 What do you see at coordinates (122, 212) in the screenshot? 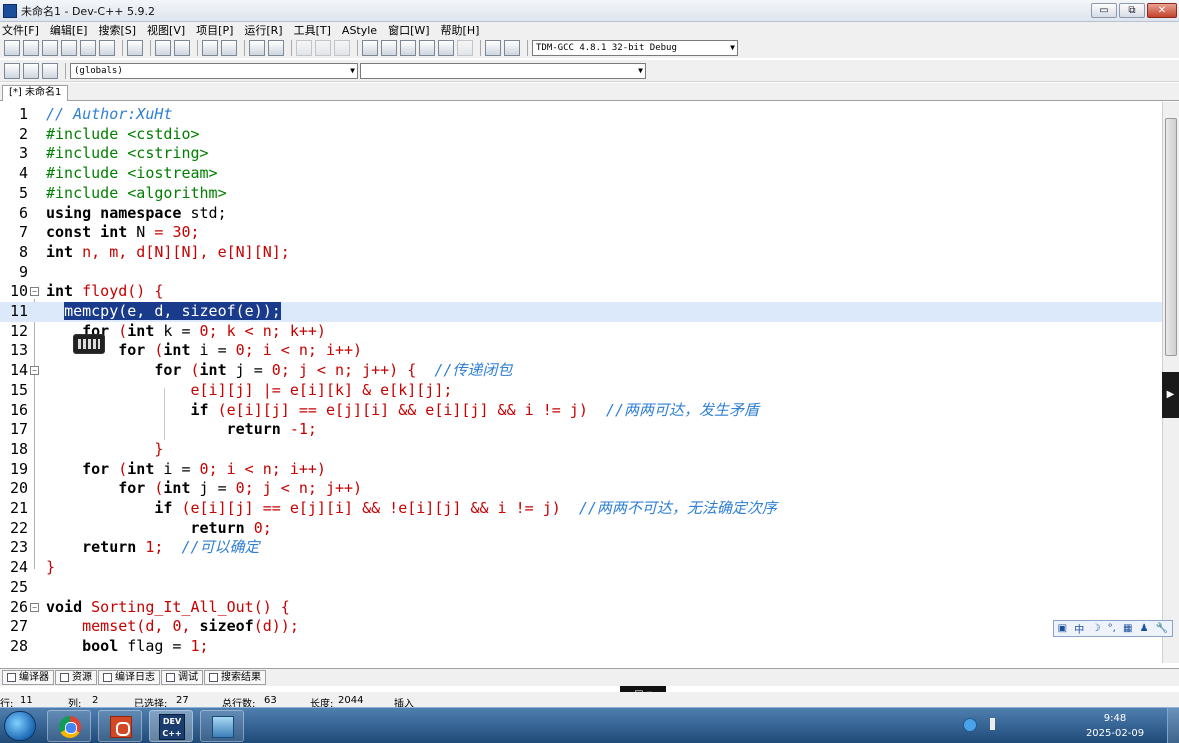
I see `code-line: 6 using namespace std;` at bounding box center [122, 212].